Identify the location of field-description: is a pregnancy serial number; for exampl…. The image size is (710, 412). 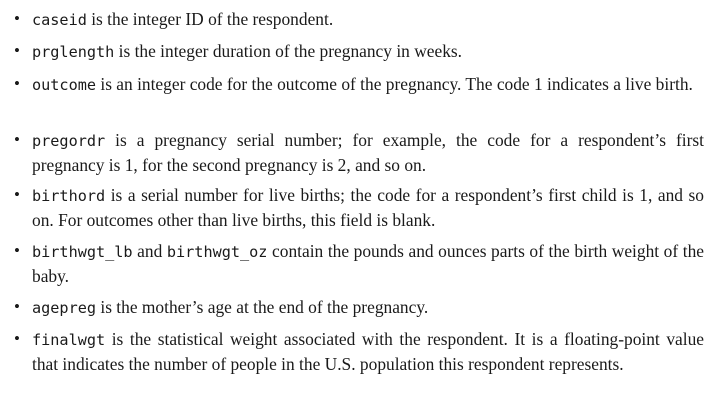
(368, 152).